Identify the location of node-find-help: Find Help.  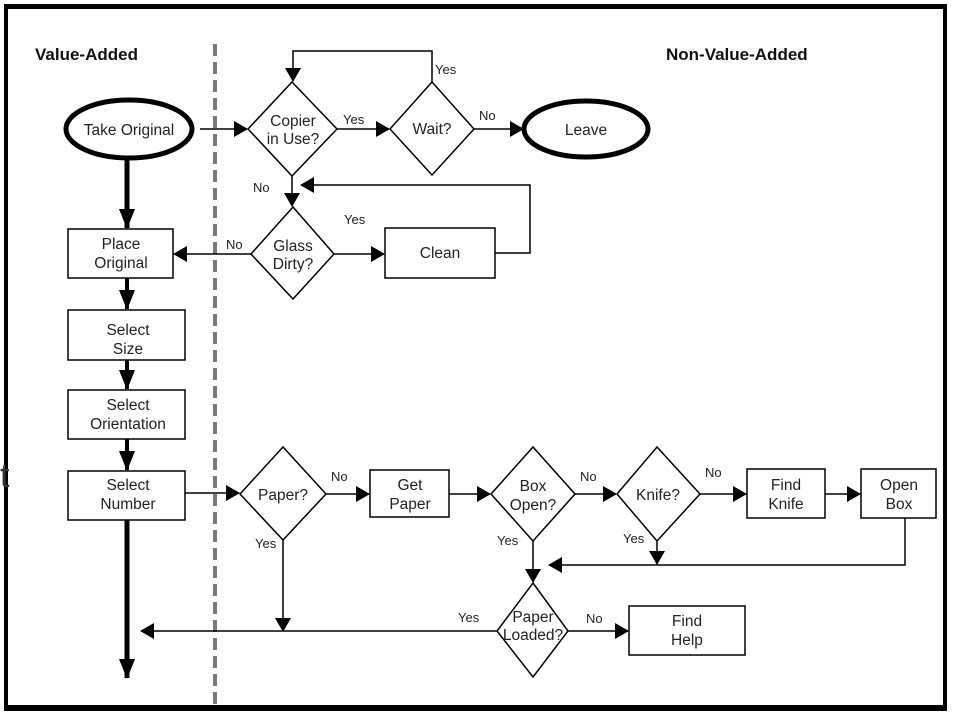
(687, 630).